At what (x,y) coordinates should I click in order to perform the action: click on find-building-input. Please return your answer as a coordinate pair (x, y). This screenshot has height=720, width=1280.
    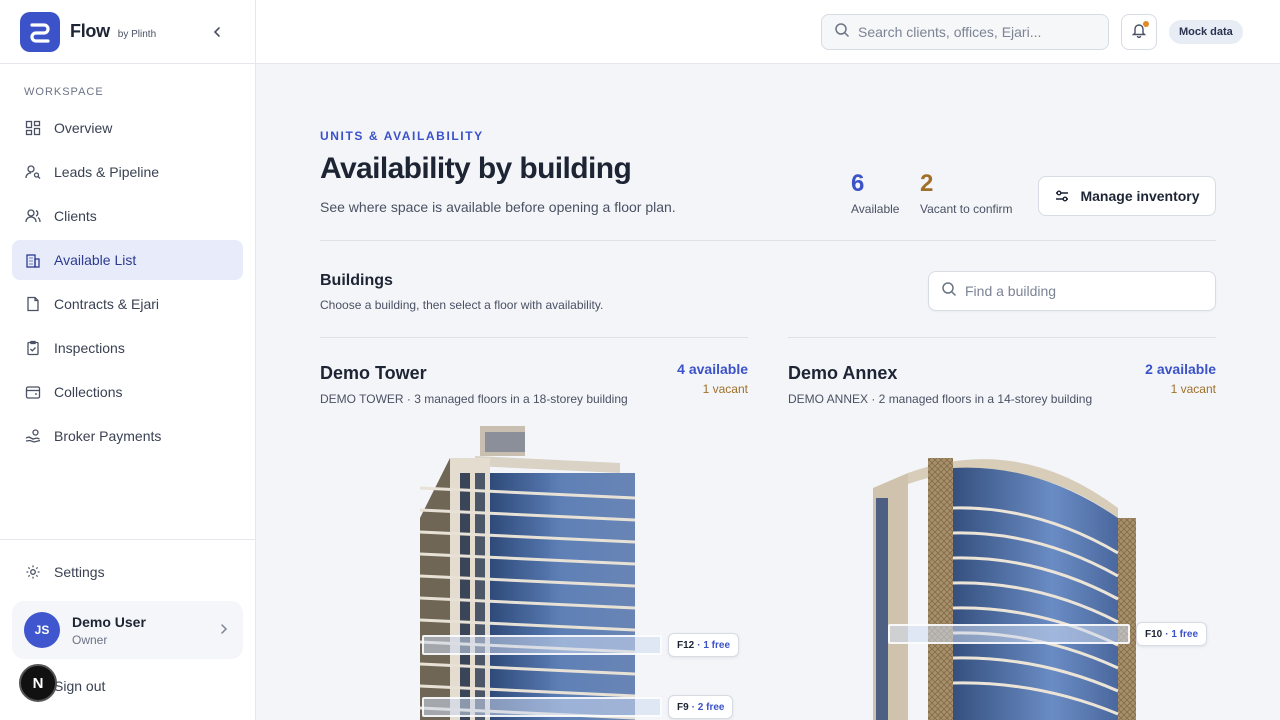
    Looking at the image, I should click on (1085, 291).